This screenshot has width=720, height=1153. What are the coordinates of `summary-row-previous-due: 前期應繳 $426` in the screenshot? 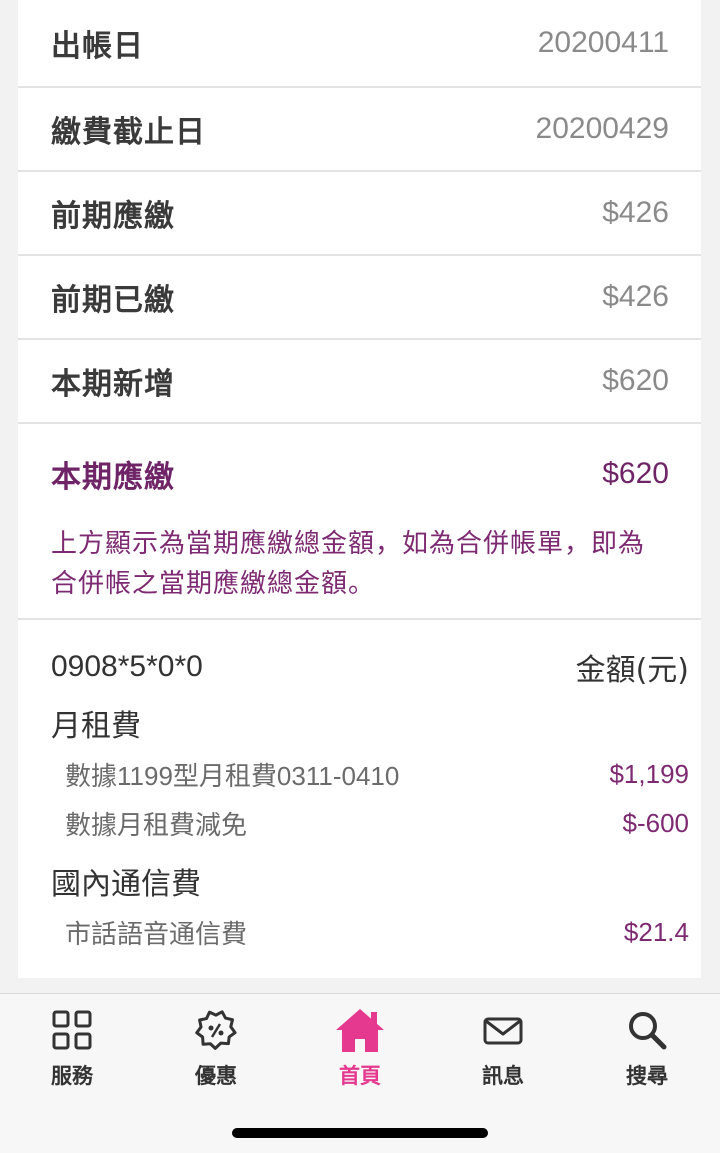 It's located at (359, 214).